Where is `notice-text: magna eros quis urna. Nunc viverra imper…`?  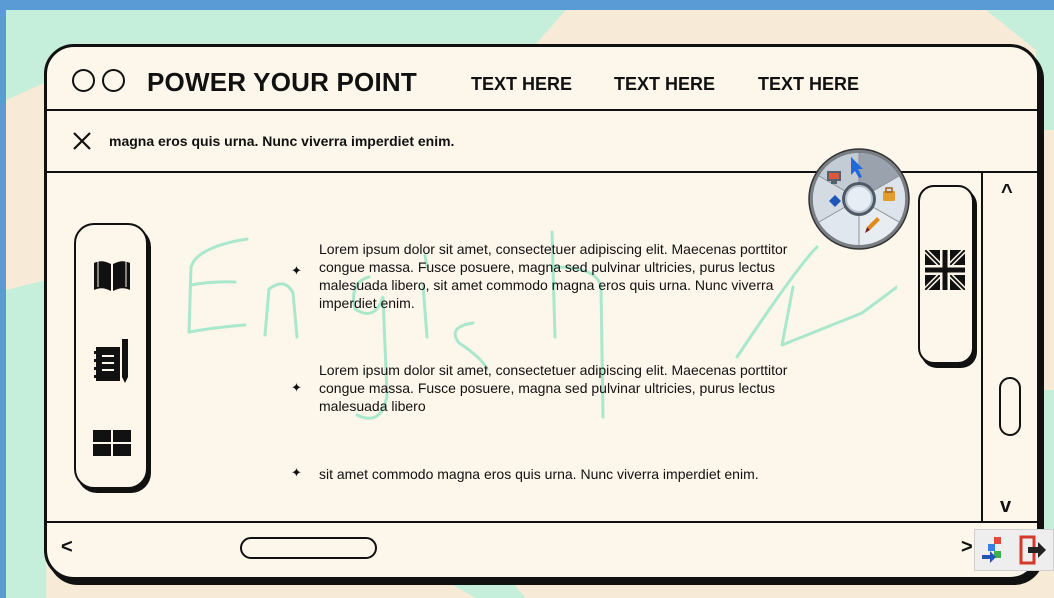
notice-text: magna eros quis urna. Nunc viverra imper… is located at coordinates (282, 141).